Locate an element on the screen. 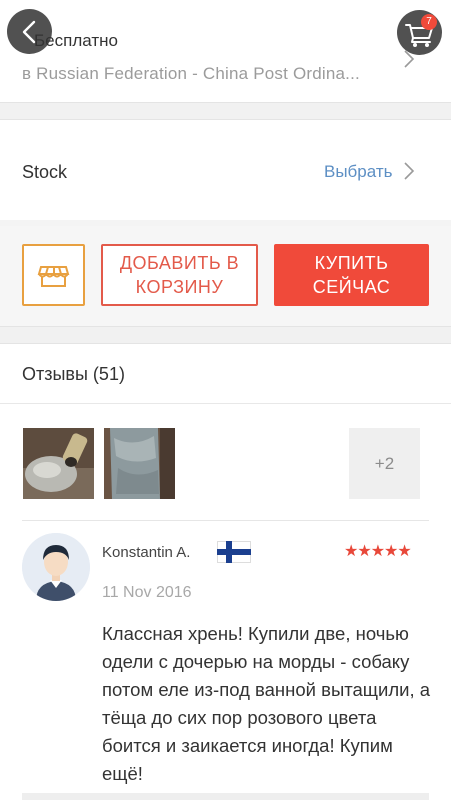 The width and height of the screenshot is (451, 800). add-to-cart-button: ДОБАВИТЬ В КОРЗИНУ is located at coordinates (179, 275).